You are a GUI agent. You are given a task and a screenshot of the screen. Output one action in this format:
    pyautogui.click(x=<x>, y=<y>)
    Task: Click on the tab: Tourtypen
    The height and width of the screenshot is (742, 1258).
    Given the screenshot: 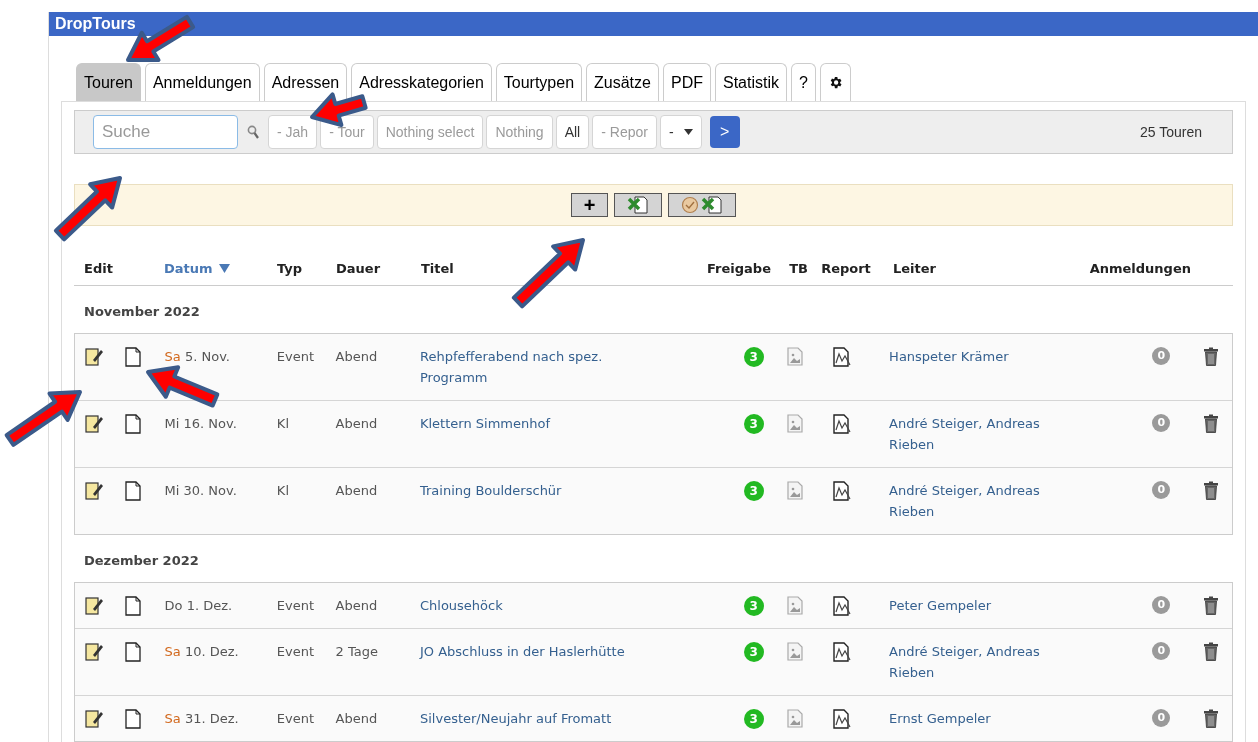 What is the action you would take?
    pyautogui.click(x=539, y=82)
    